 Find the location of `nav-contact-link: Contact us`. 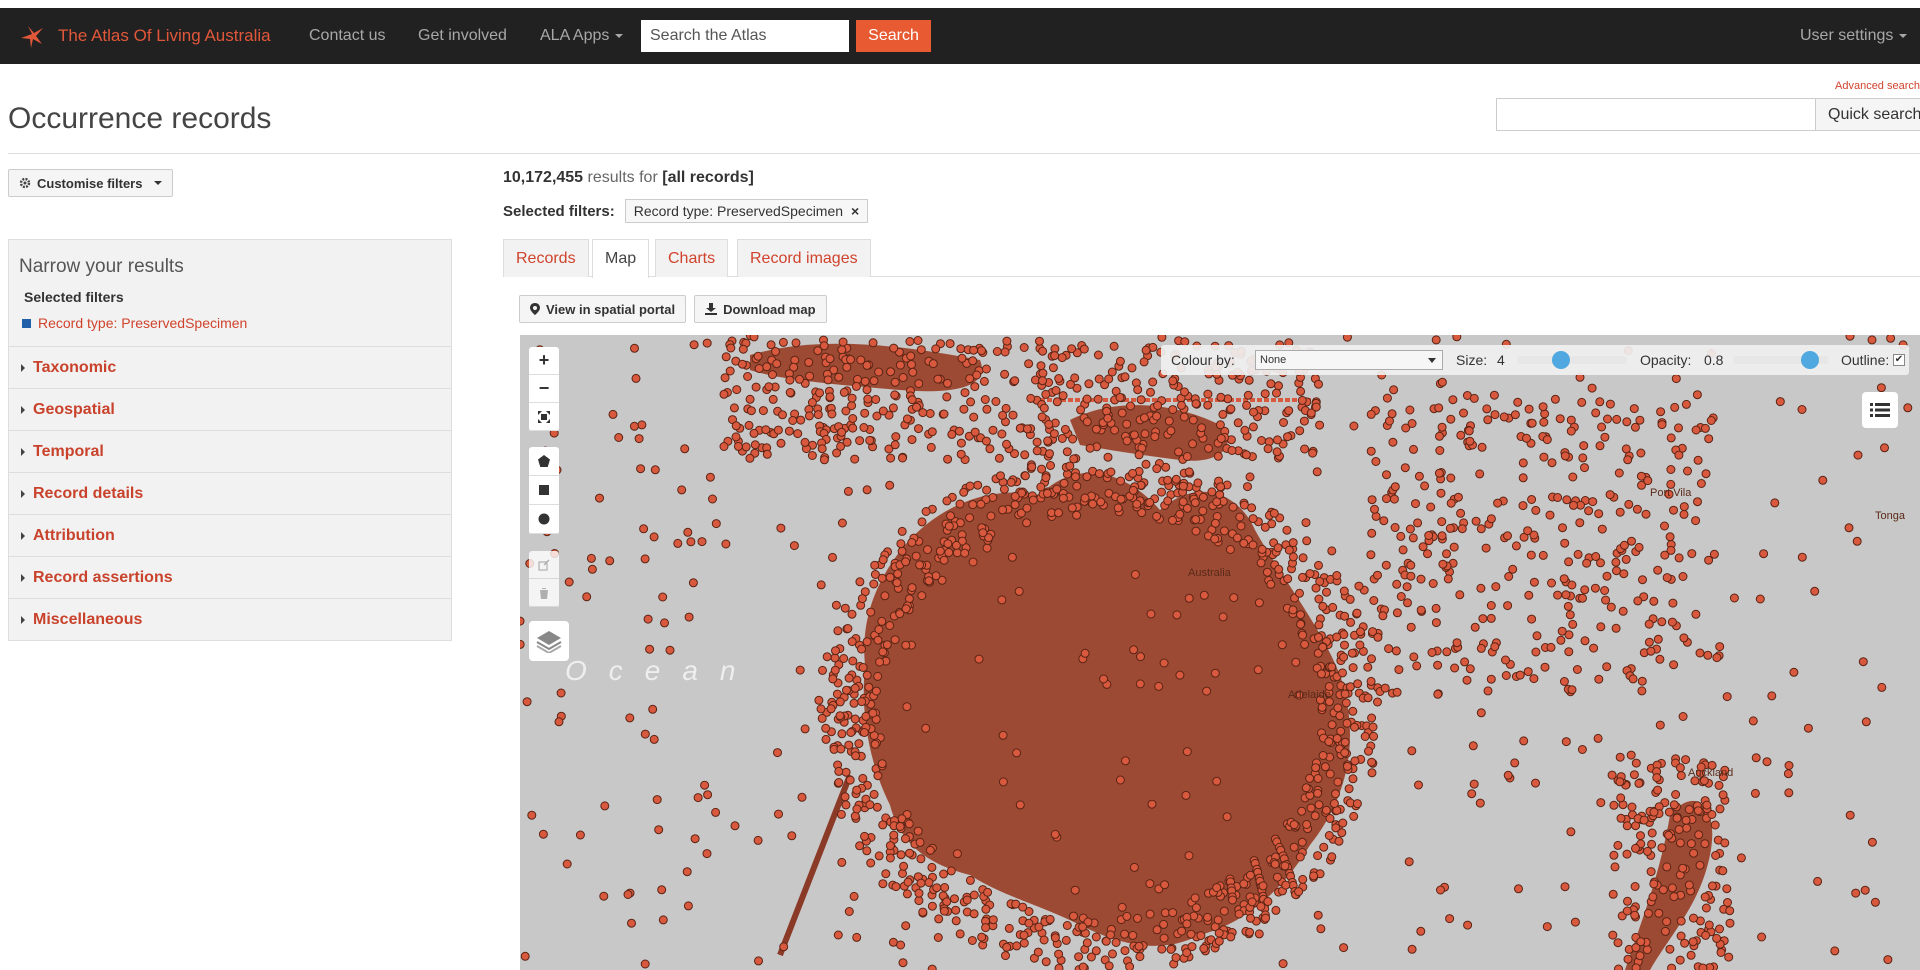

nav-contact-link: Contact us is located at coordinates (347, 36).